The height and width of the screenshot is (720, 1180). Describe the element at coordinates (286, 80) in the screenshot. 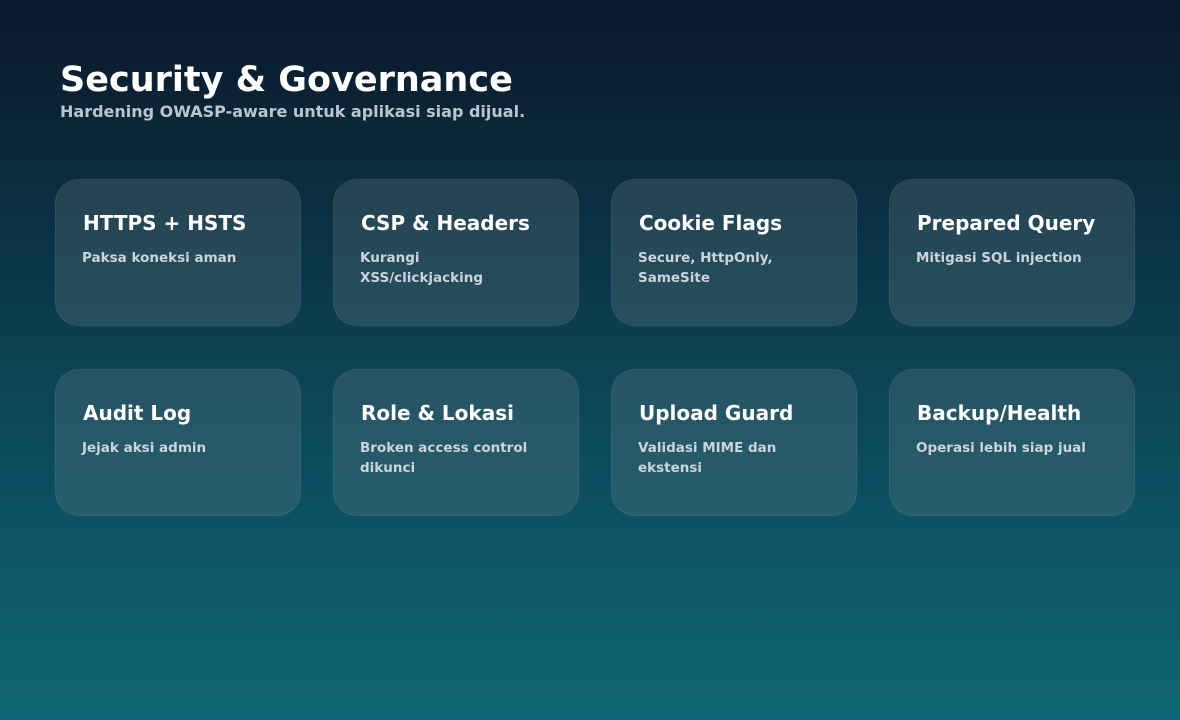

I see `slide-title: Security & Governance` at that location.